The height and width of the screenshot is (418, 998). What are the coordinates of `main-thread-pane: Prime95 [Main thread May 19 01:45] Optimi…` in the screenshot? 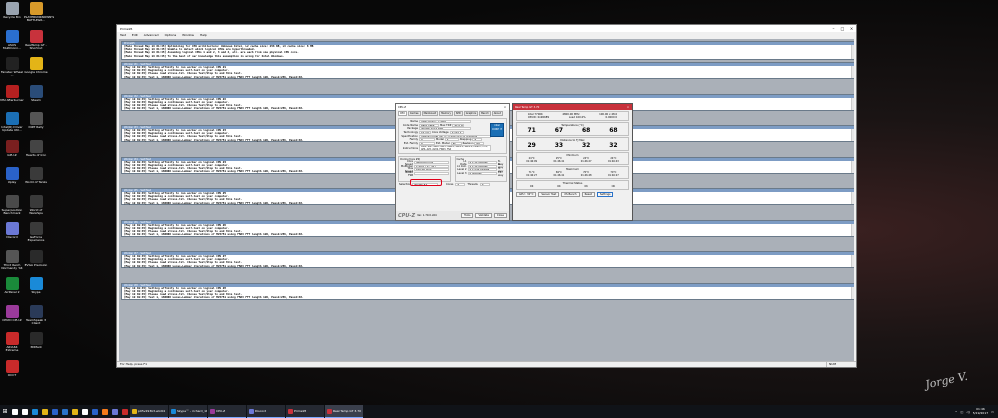 It's located at (487, 50).